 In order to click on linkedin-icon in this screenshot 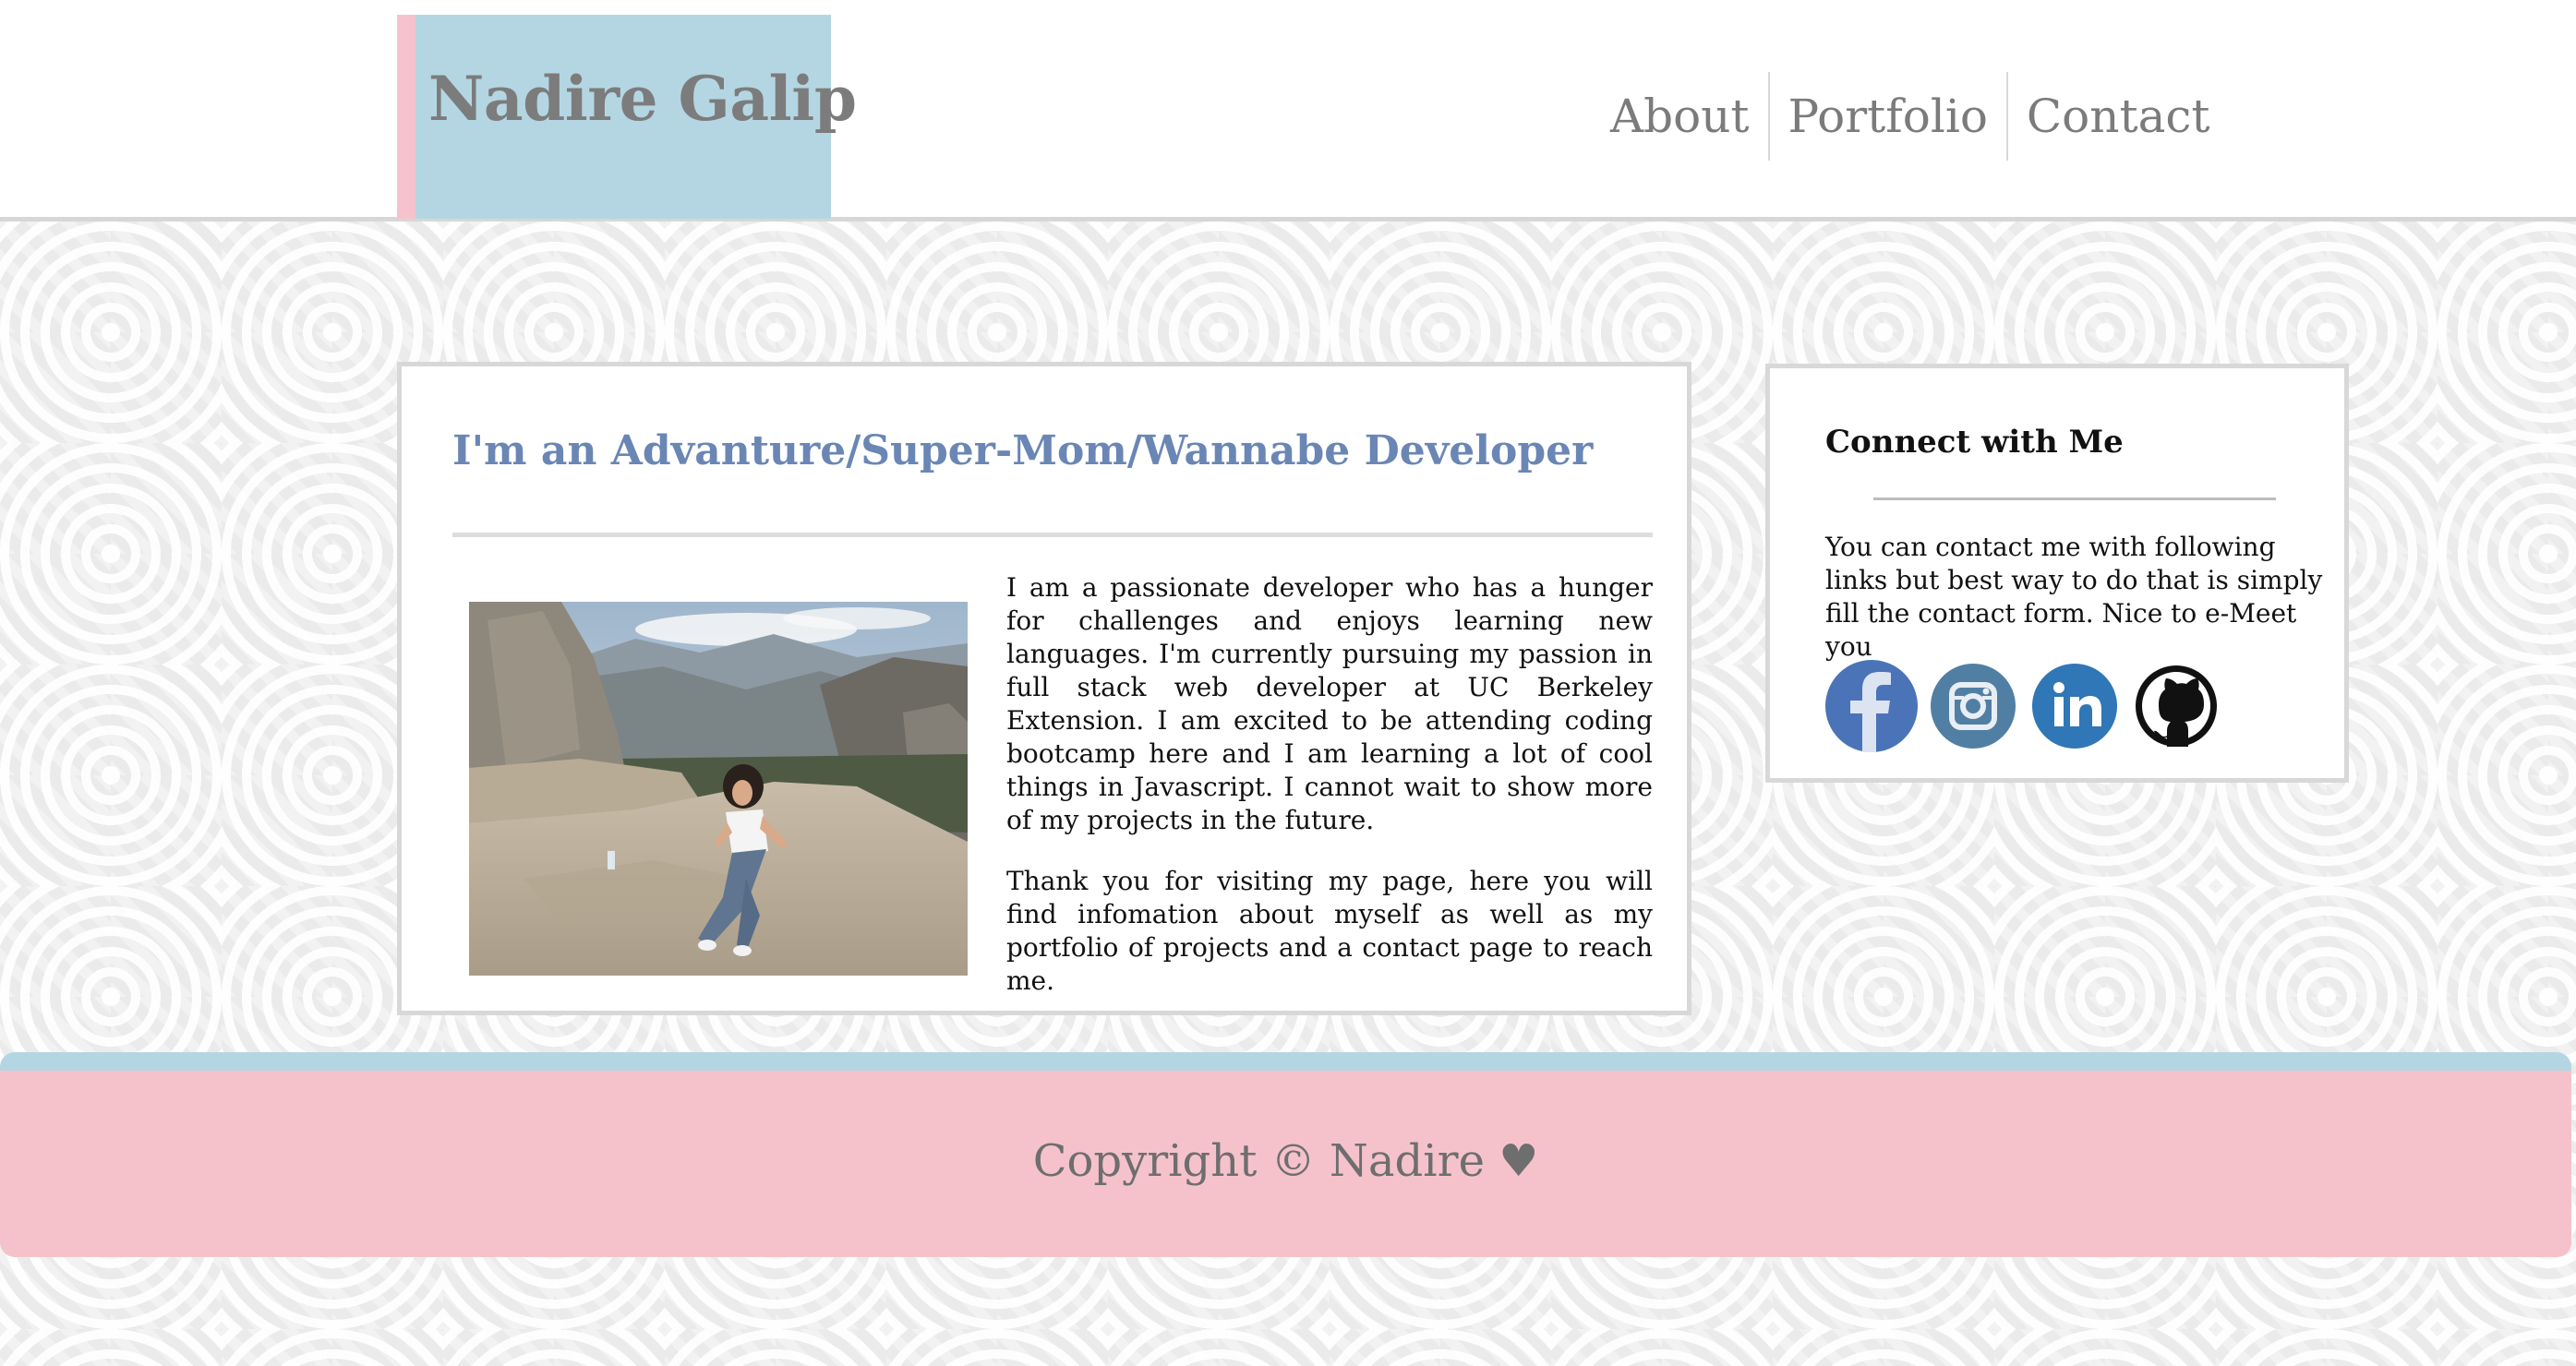, I will do `click(2074, 708)`.